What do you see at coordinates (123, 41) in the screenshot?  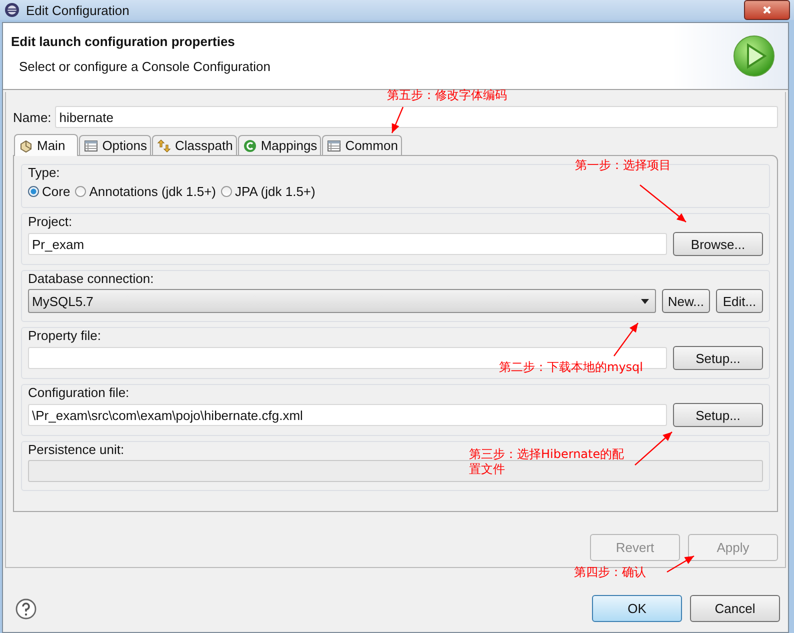 I see `dialog-heading: Edit launch configuration properties` at bounding box center [123, 41].